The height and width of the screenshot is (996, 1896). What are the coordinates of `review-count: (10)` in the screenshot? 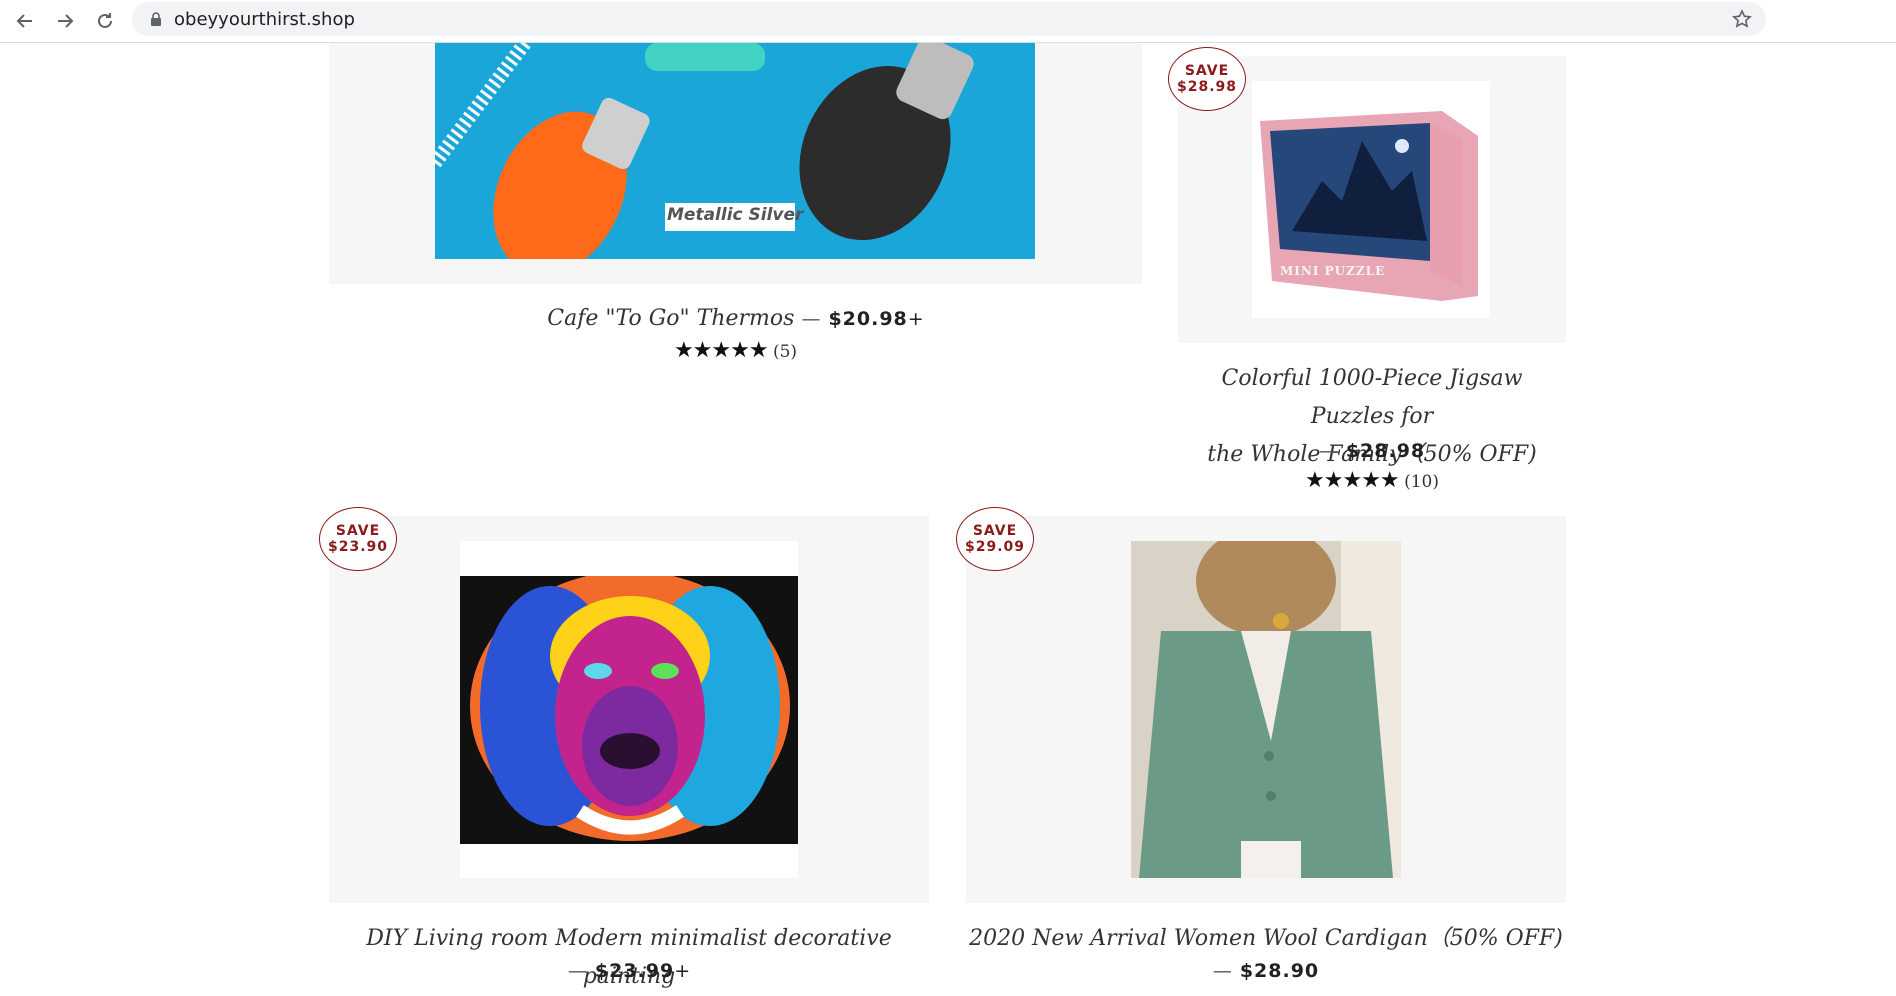 It's located at (1421, 482).